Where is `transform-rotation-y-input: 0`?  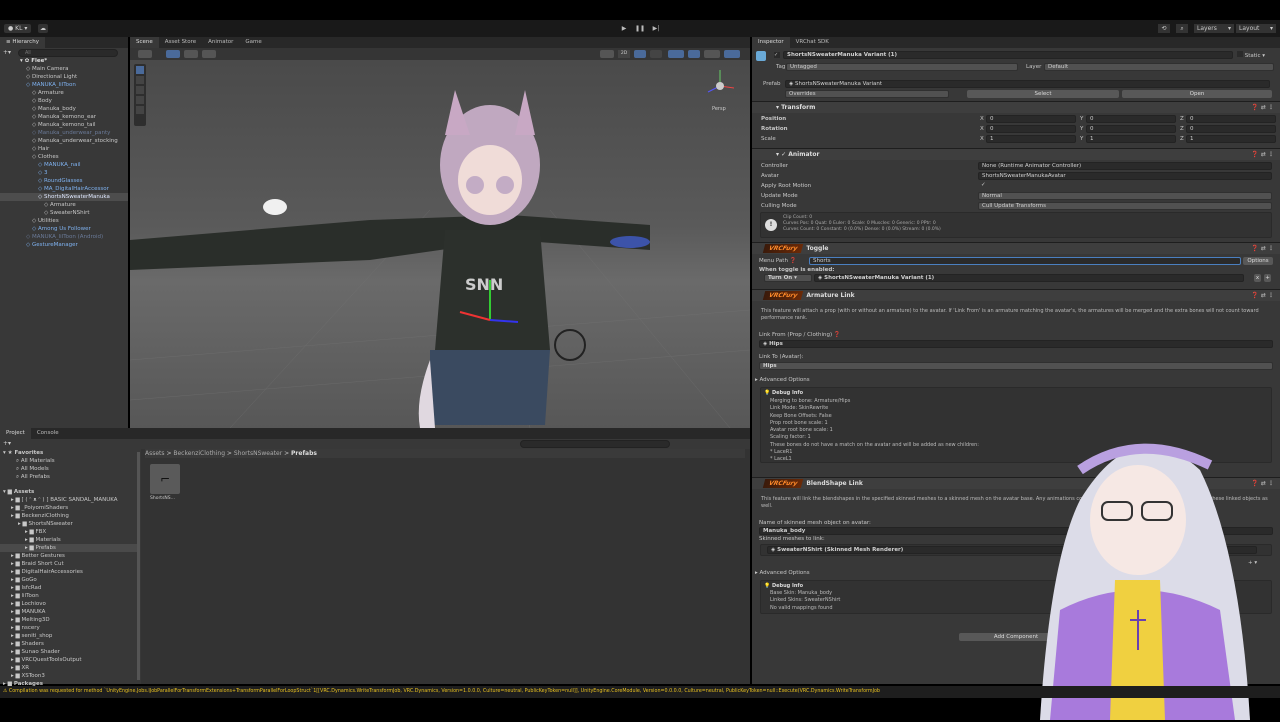 transform-rotation-y-input: 0 is located at coordinates (1131, 129).